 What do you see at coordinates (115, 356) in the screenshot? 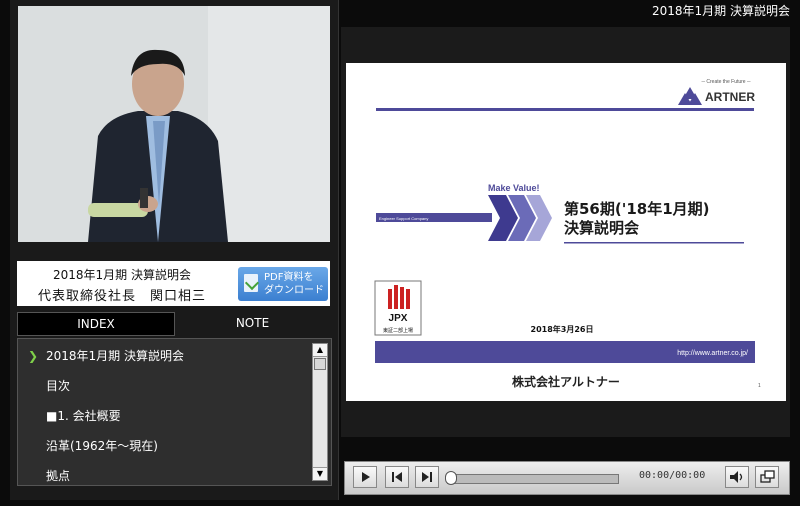
I see `list-item-label: 2018年1月期 決算説明会` at bounding box center [115, 356].